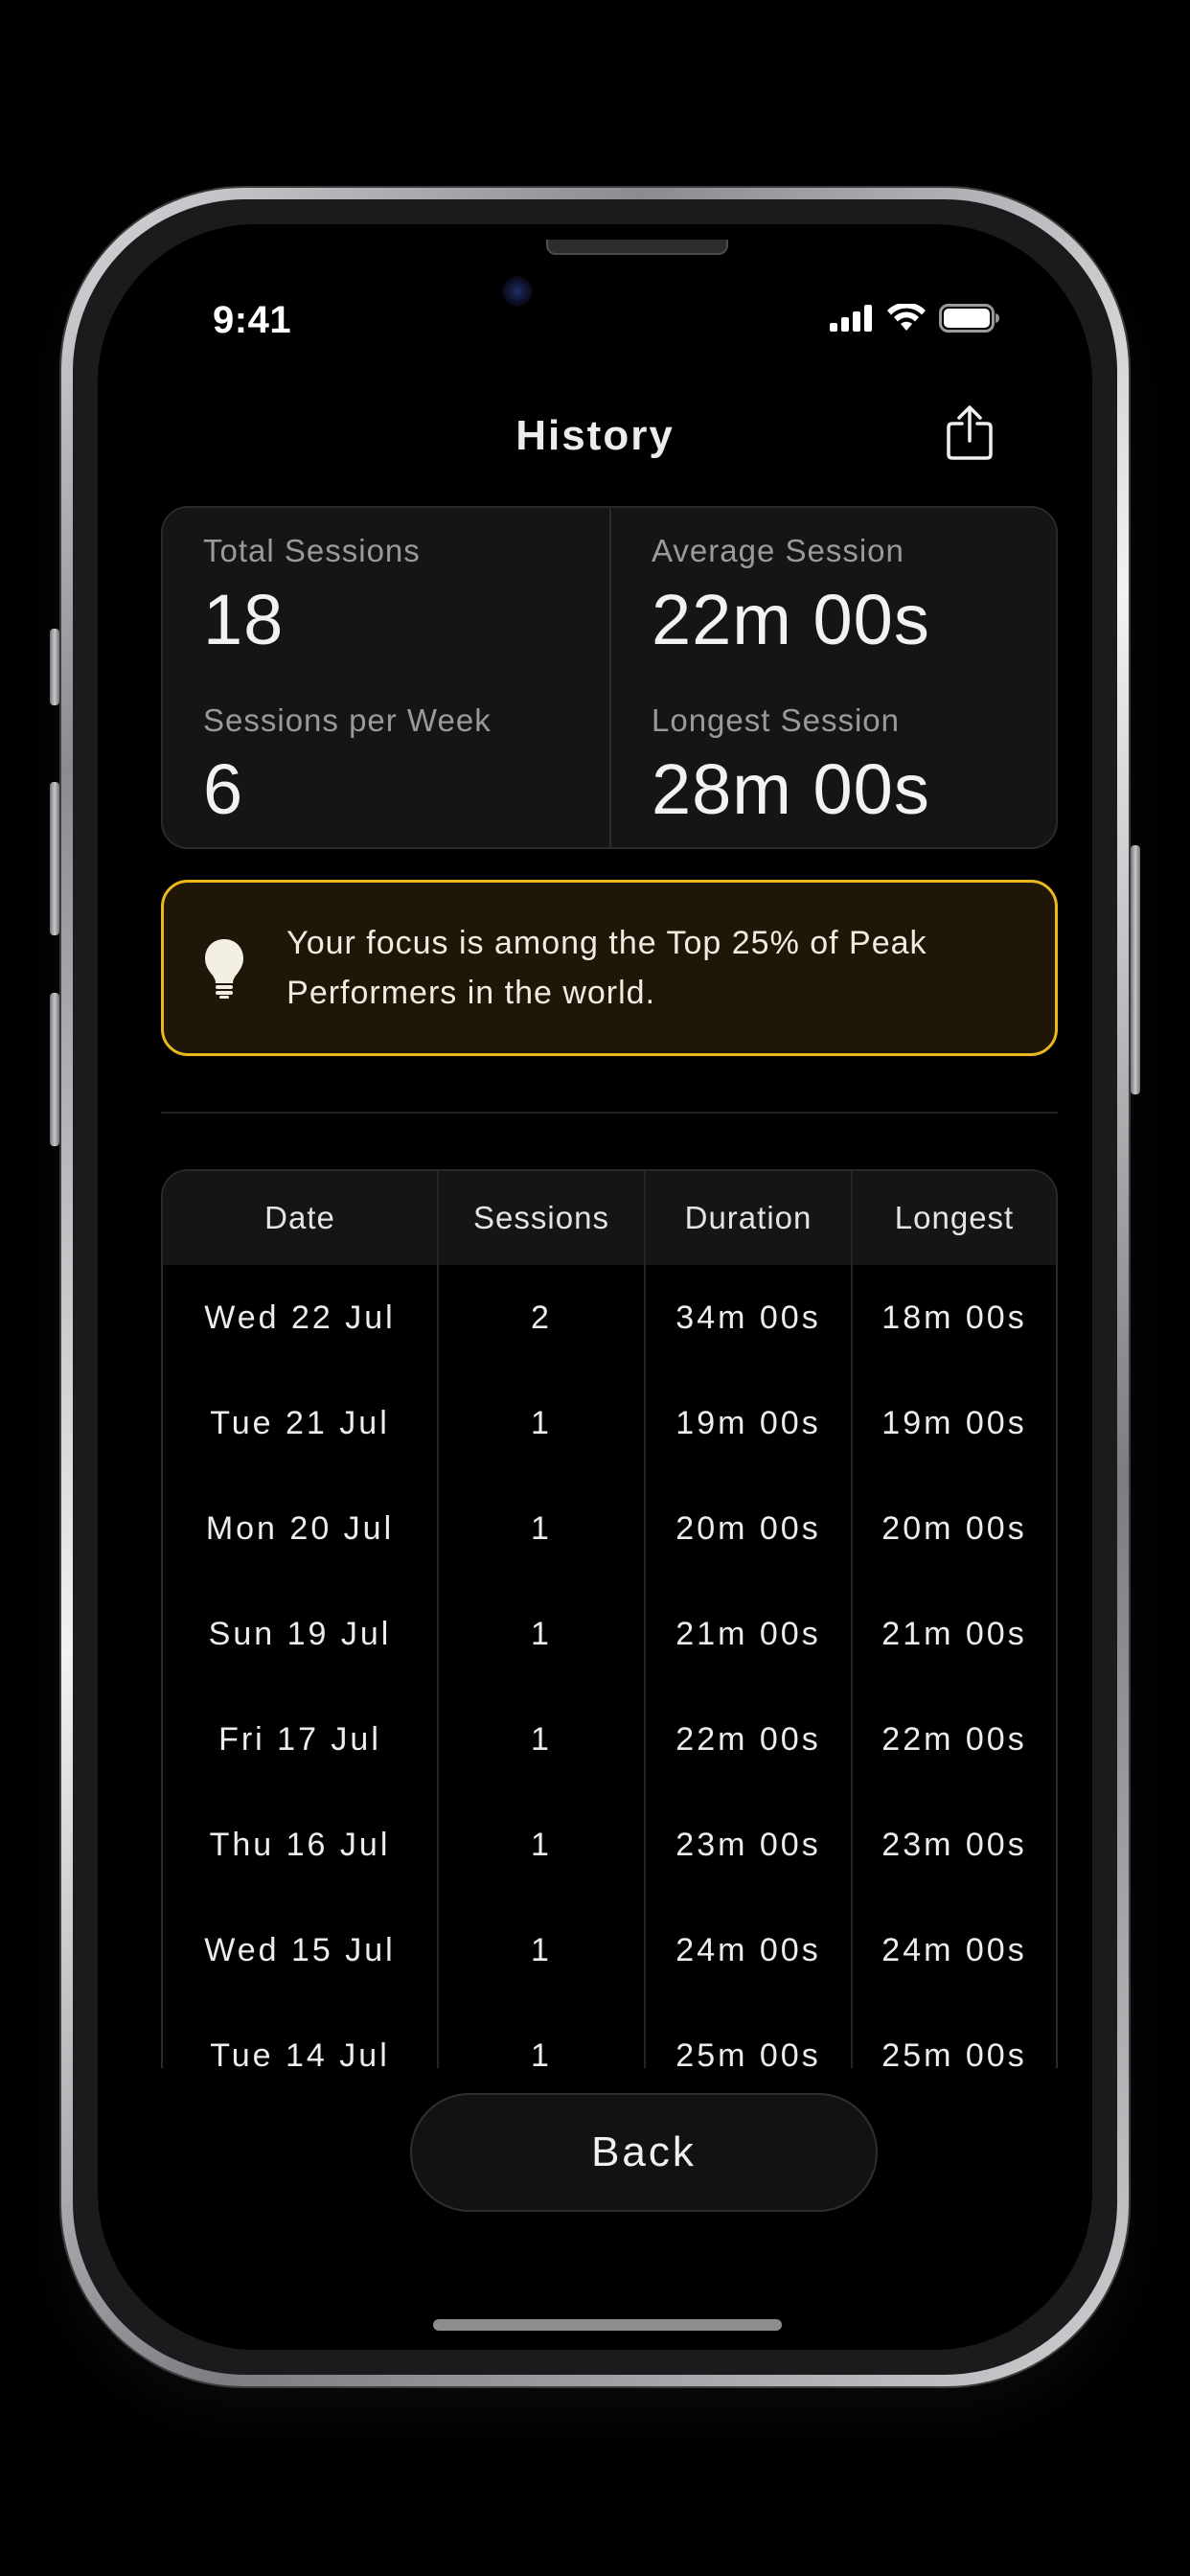  I want to click on earpiece-speaker, so click(637, 247).